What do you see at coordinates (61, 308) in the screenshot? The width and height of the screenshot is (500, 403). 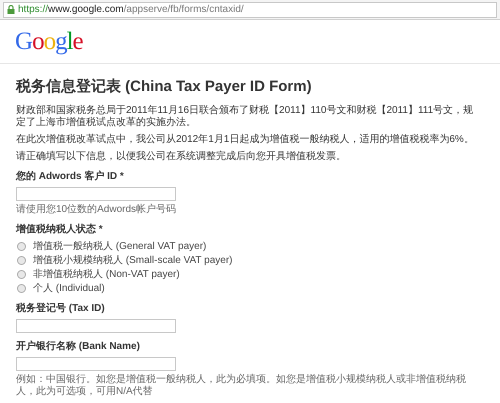 I see `field-label: 税务登记号 (Tax ID)` at bounding box center [61, 308].